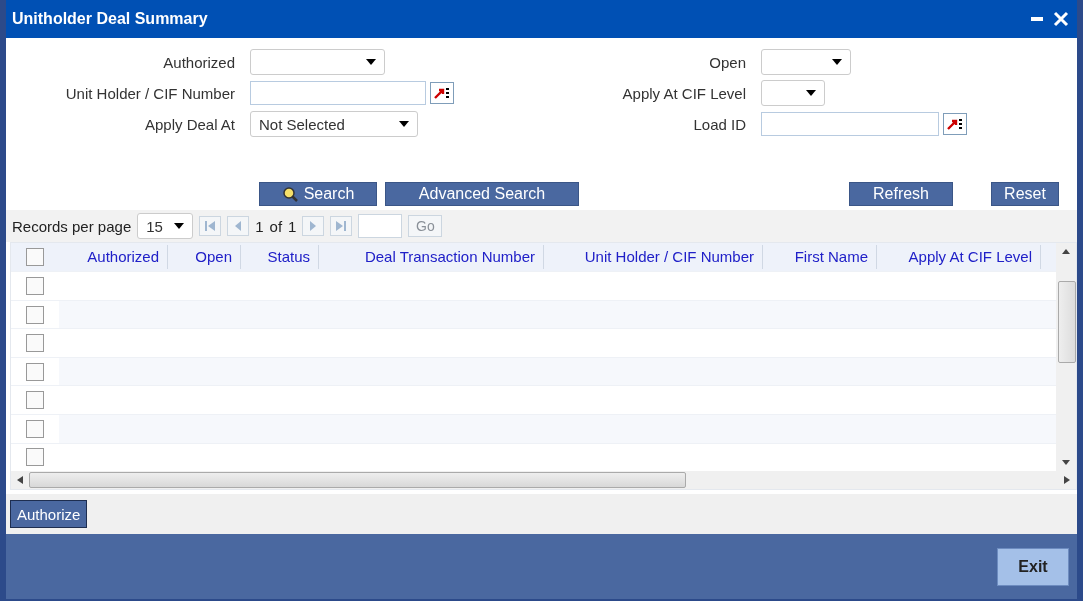  Describe the element at coordinates (72, 226) in the screenshot. I see `records-per-page-label: Records per page` at that location.